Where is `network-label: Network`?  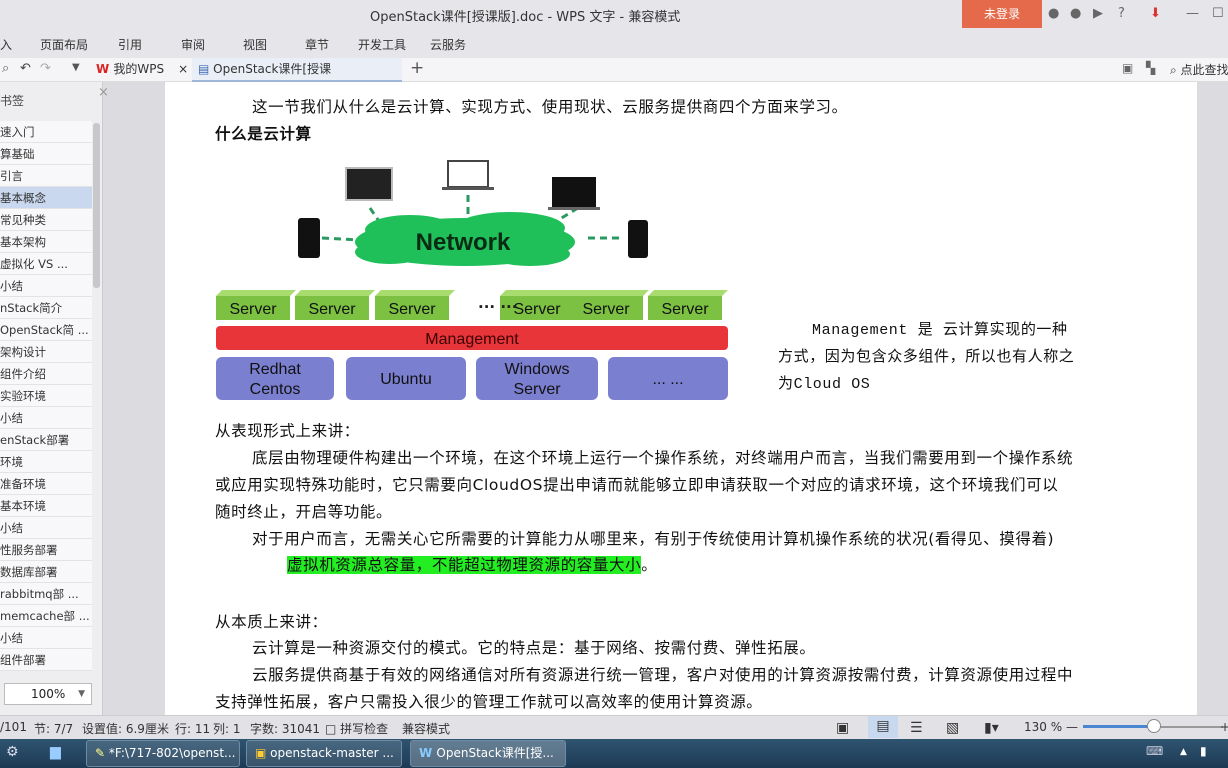 network-label: Network is located at coordinates (463, 242).